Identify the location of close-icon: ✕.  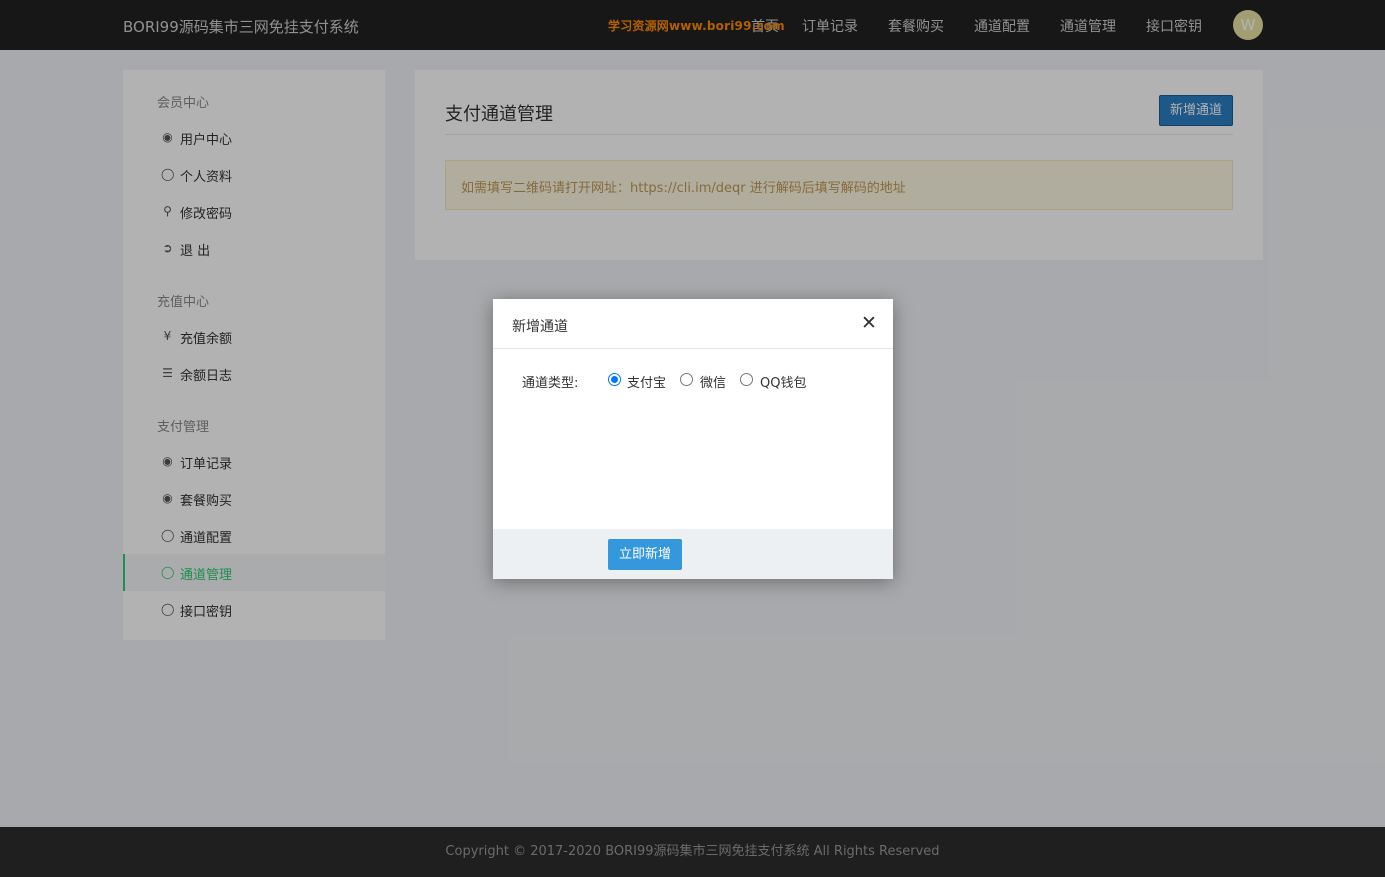
(869, 323).